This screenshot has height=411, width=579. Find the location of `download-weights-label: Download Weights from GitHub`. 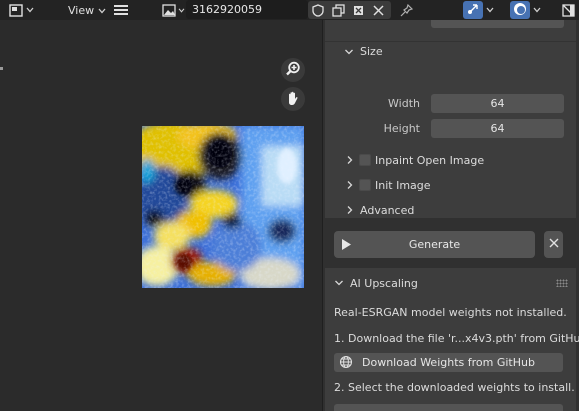

download-weights-label: Download Weights from GitHub is located at coordinates (448, 362).